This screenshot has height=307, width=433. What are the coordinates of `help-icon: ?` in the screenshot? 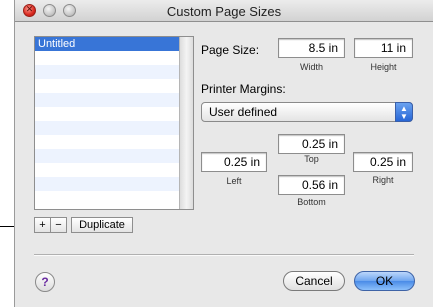 It's located at (45, 282).